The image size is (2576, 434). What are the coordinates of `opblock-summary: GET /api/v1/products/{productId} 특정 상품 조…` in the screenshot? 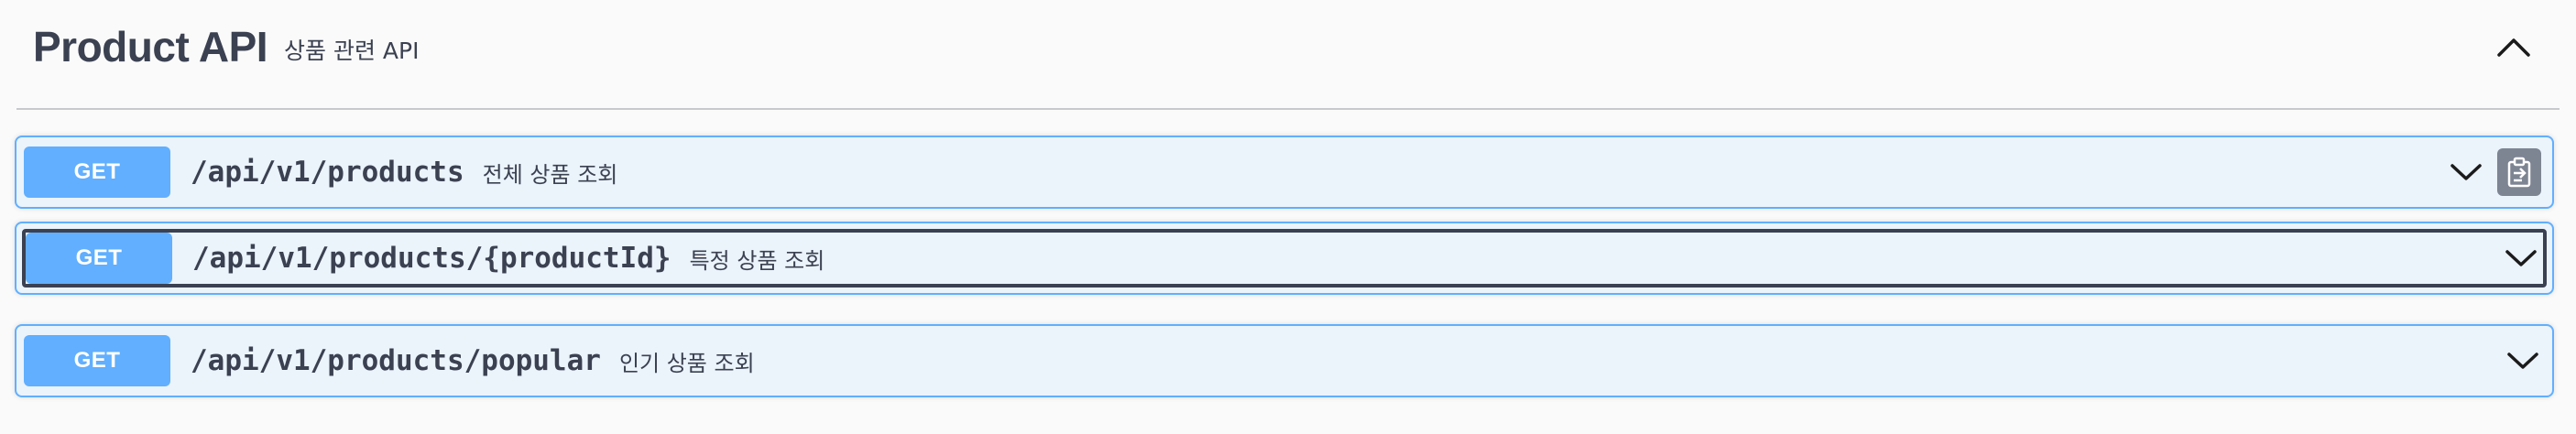 It's located at (1284, 258).